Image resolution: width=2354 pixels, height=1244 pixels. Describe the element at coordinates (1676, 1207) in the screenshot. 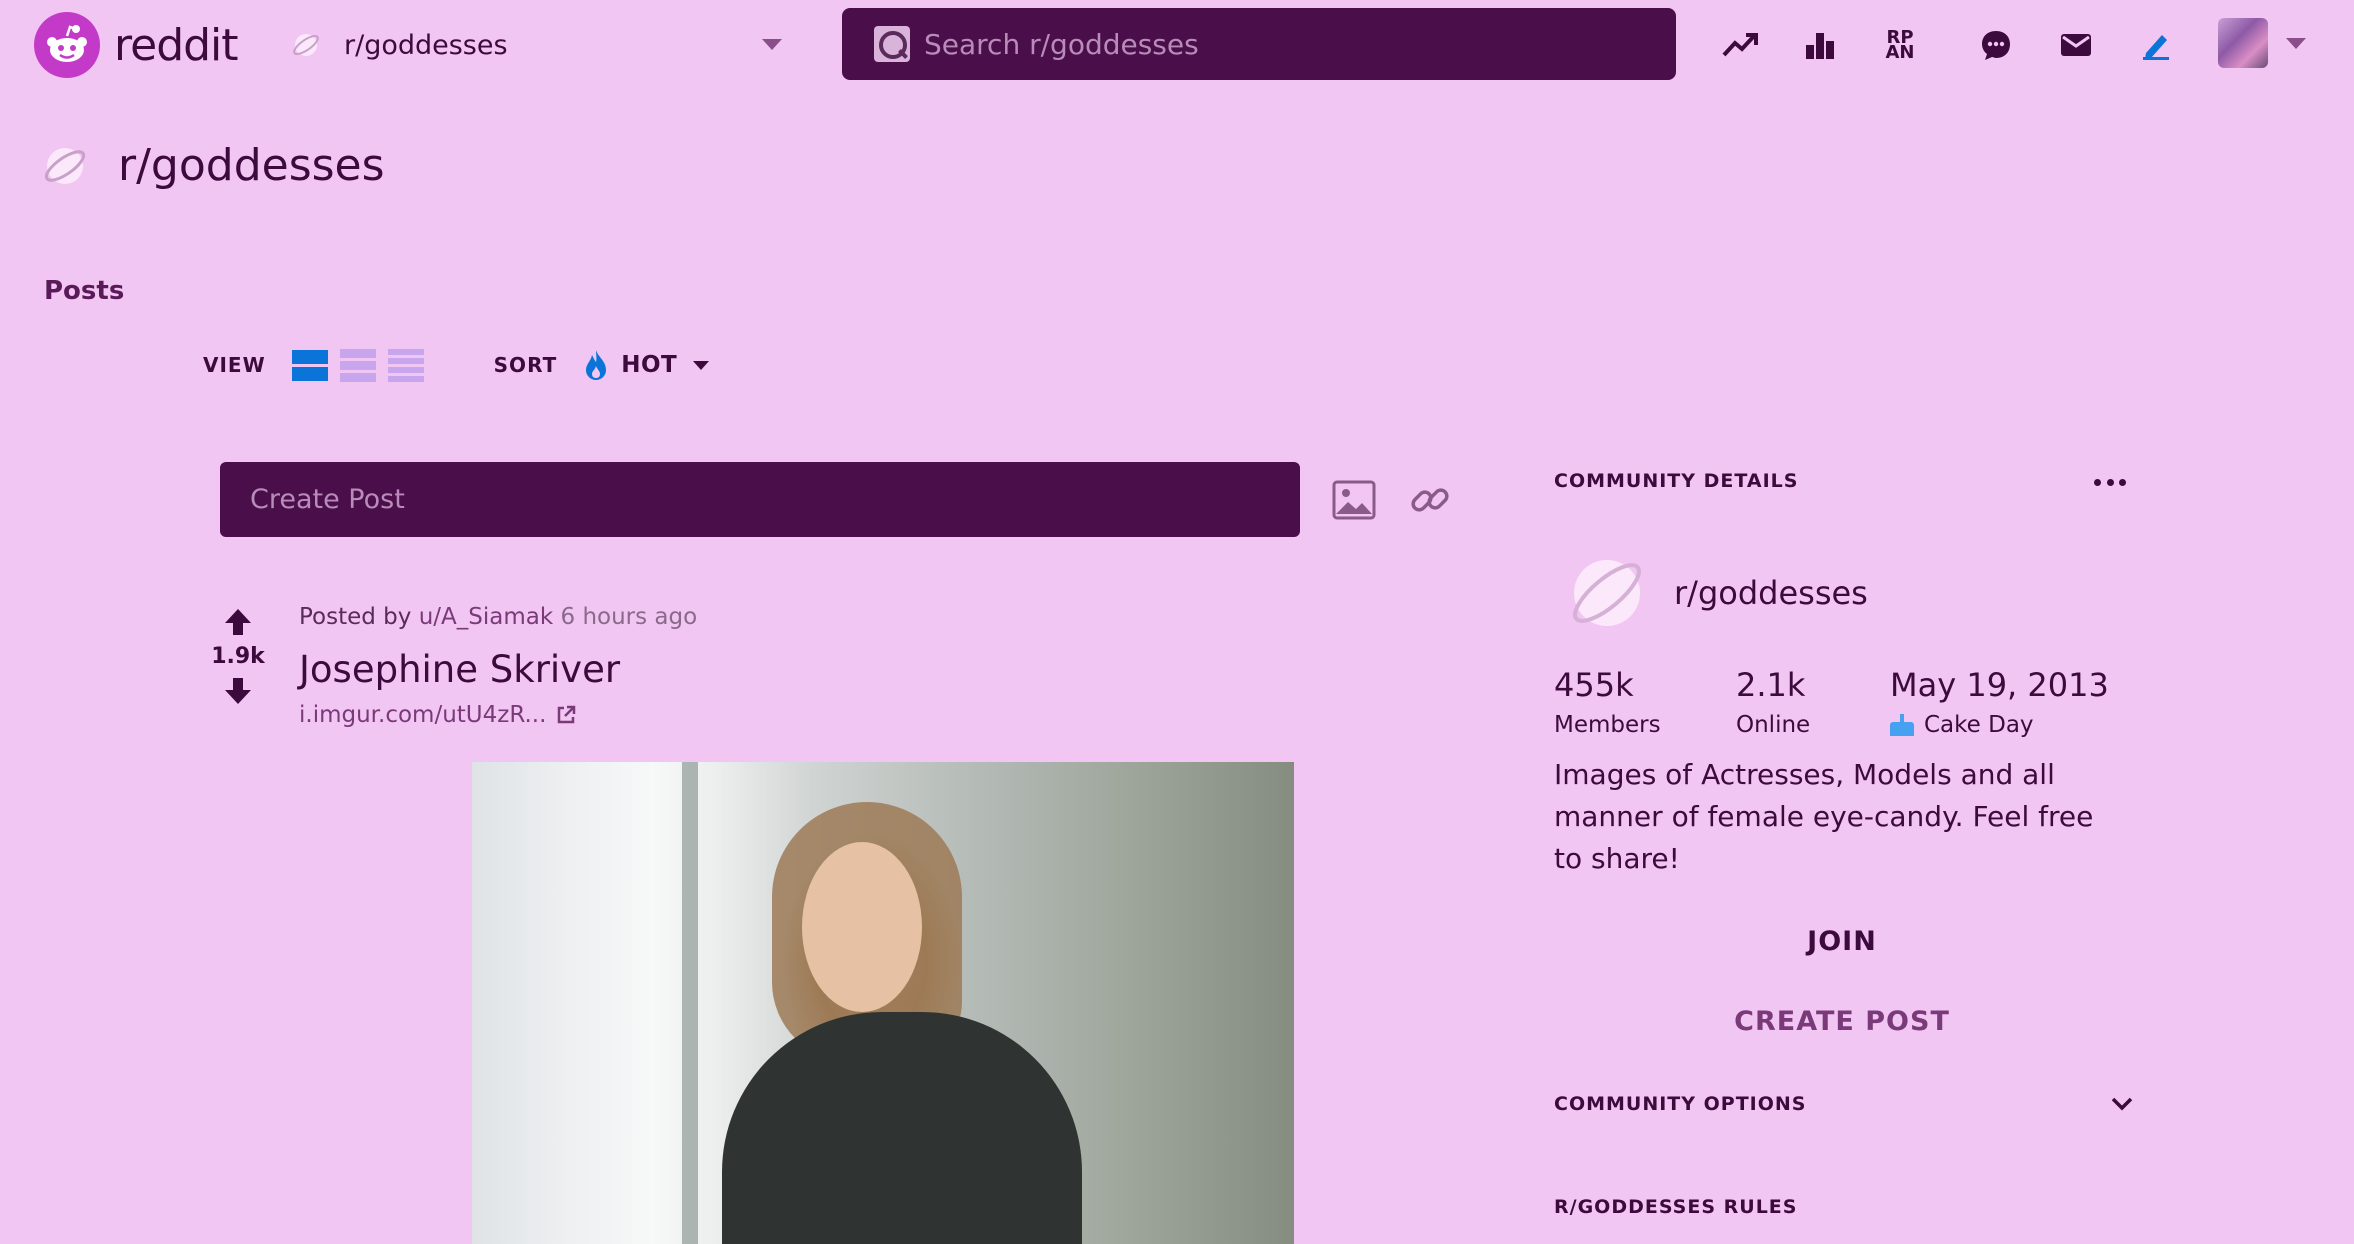

I see `rules-heading: R/GODDESSES RULES` at that location.